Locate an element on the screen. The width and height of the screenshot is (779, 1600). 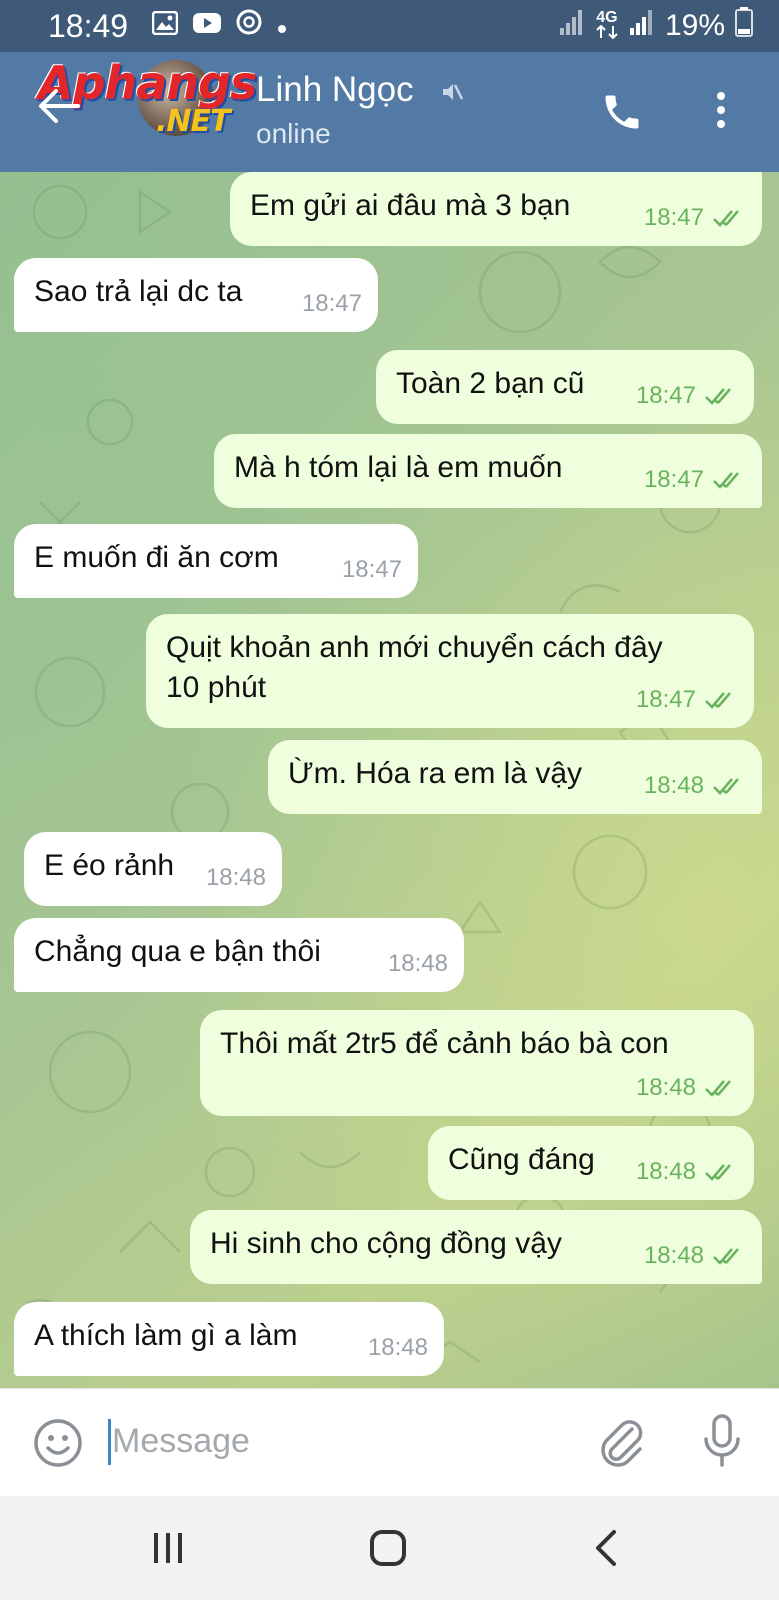
message-bubble-incoming: E éo rảnh 18:48 is located at coordinates (153, 869).